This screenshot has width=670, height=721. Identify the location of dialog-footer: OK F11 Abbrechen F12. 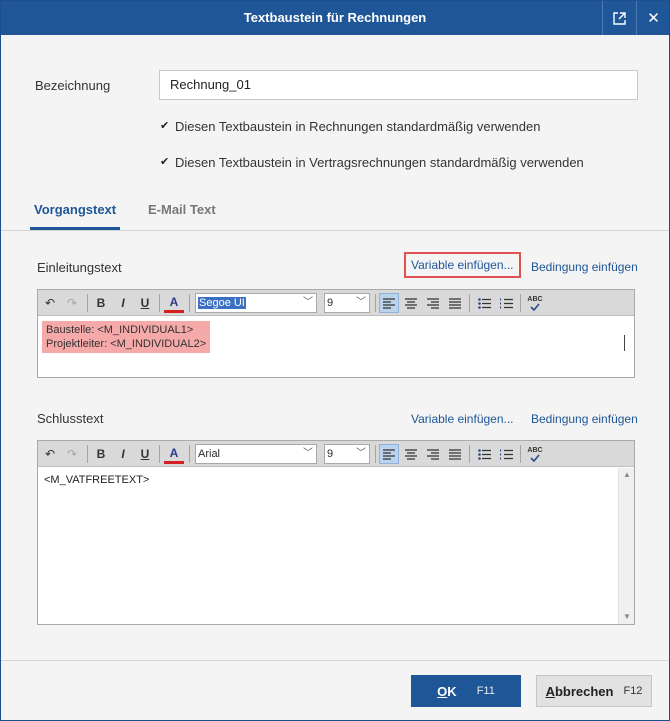
(335, 690).